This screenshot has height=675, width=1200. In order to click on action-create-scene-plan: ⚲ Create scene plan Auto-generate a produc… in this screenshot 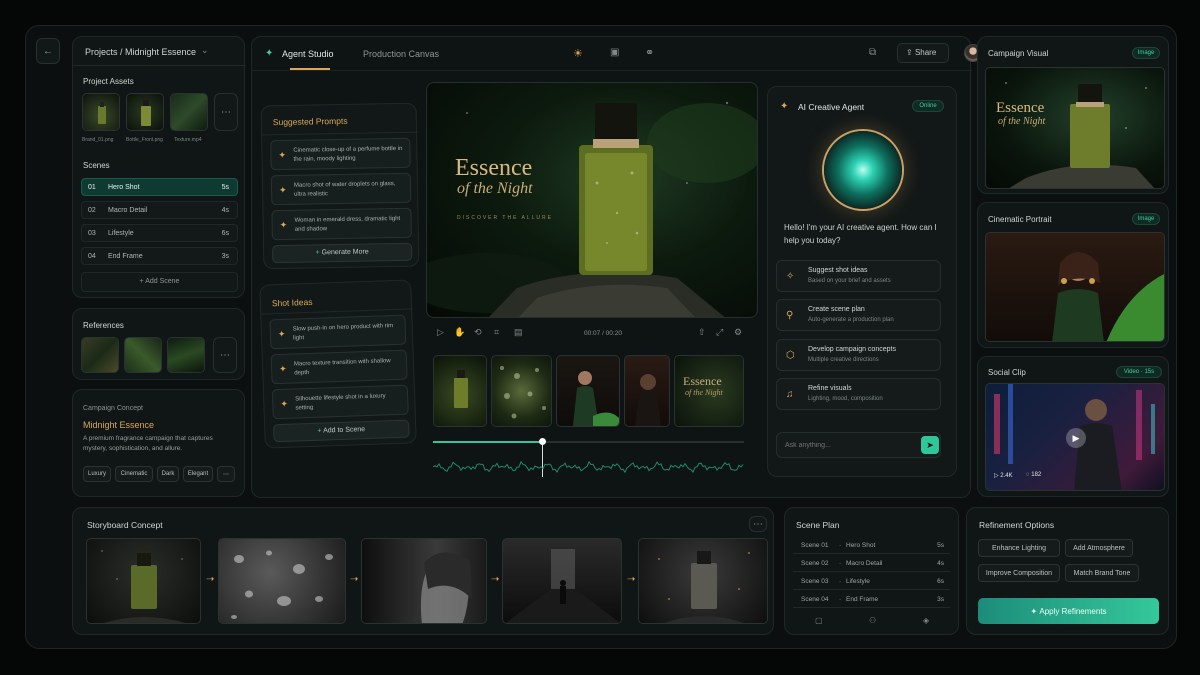, I will do `click(858, 315)`.